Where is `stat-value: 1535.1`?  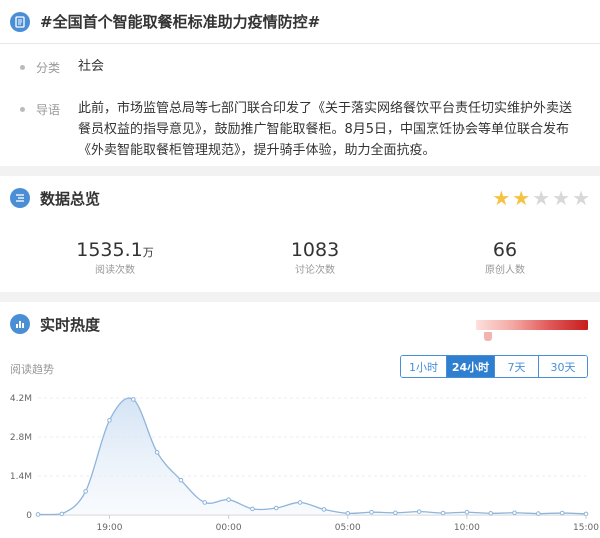
stat-value: 1535.1 is located at coordinates (109, 250).